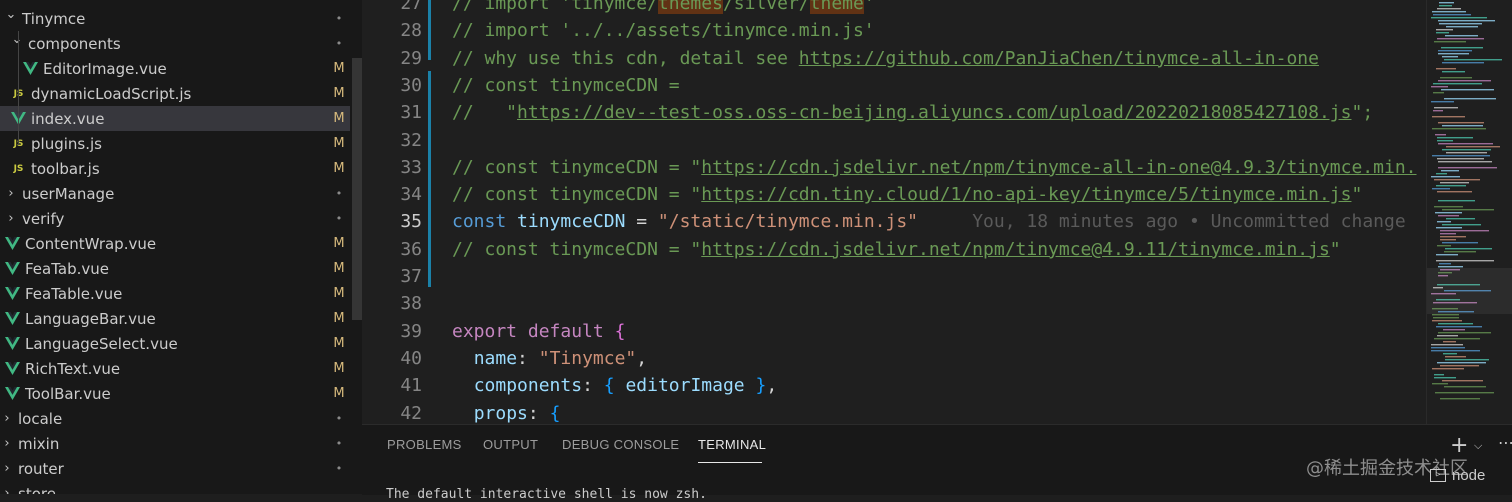 This screenshot has height=502, width=1512. I want to click on tree-folder: ⌄ components •, so click(175, 43).